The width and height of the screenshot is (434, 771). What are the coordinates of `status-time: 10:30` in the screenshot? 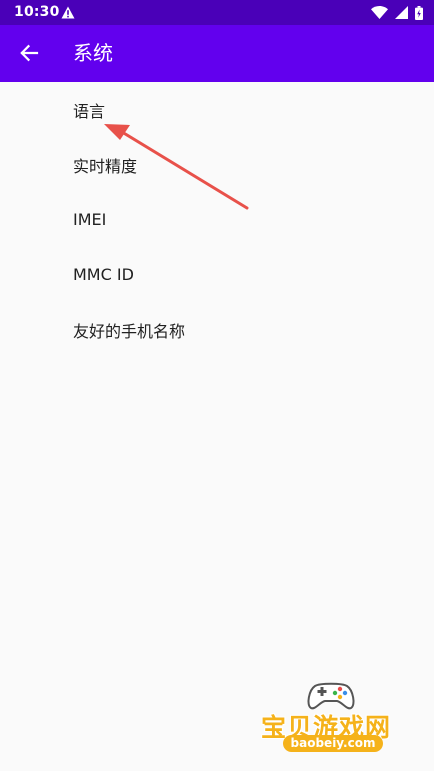 It's located at (37, 12).